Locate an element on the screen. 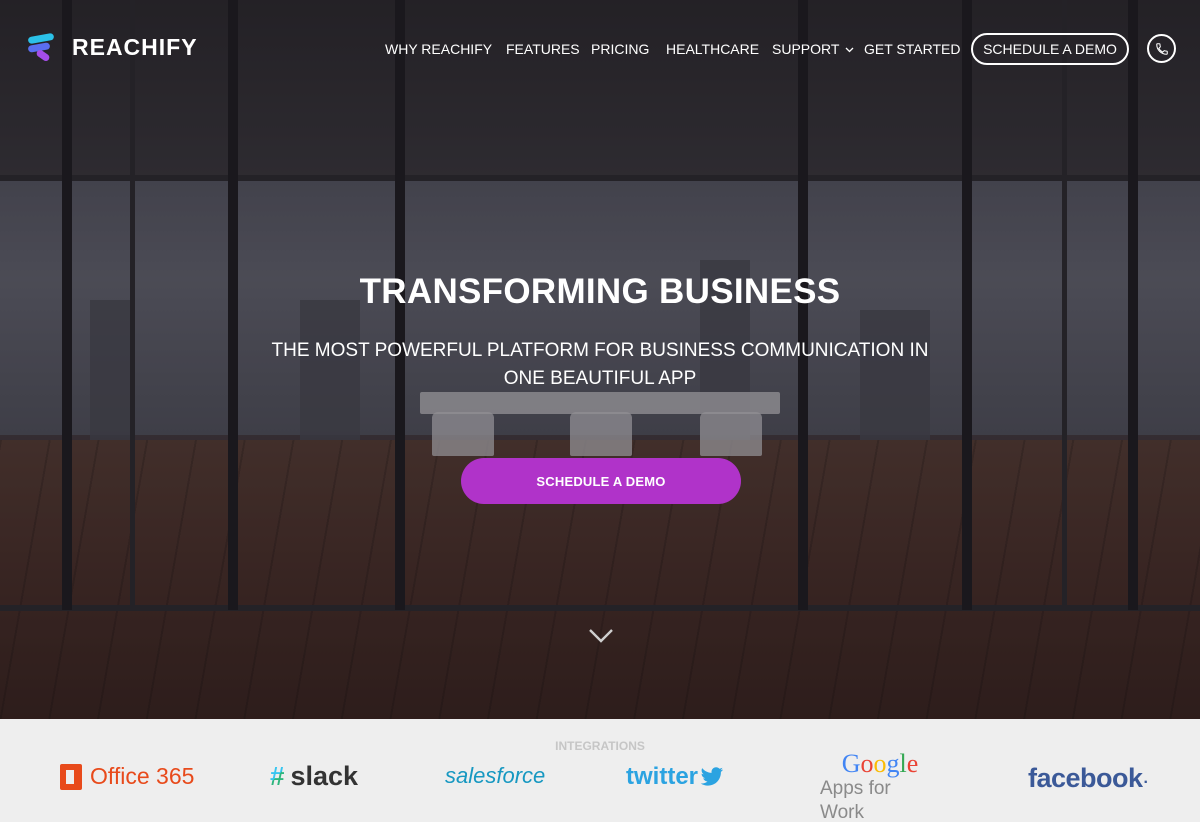  google-logo-text: Google is located at coordinates (880, 763).